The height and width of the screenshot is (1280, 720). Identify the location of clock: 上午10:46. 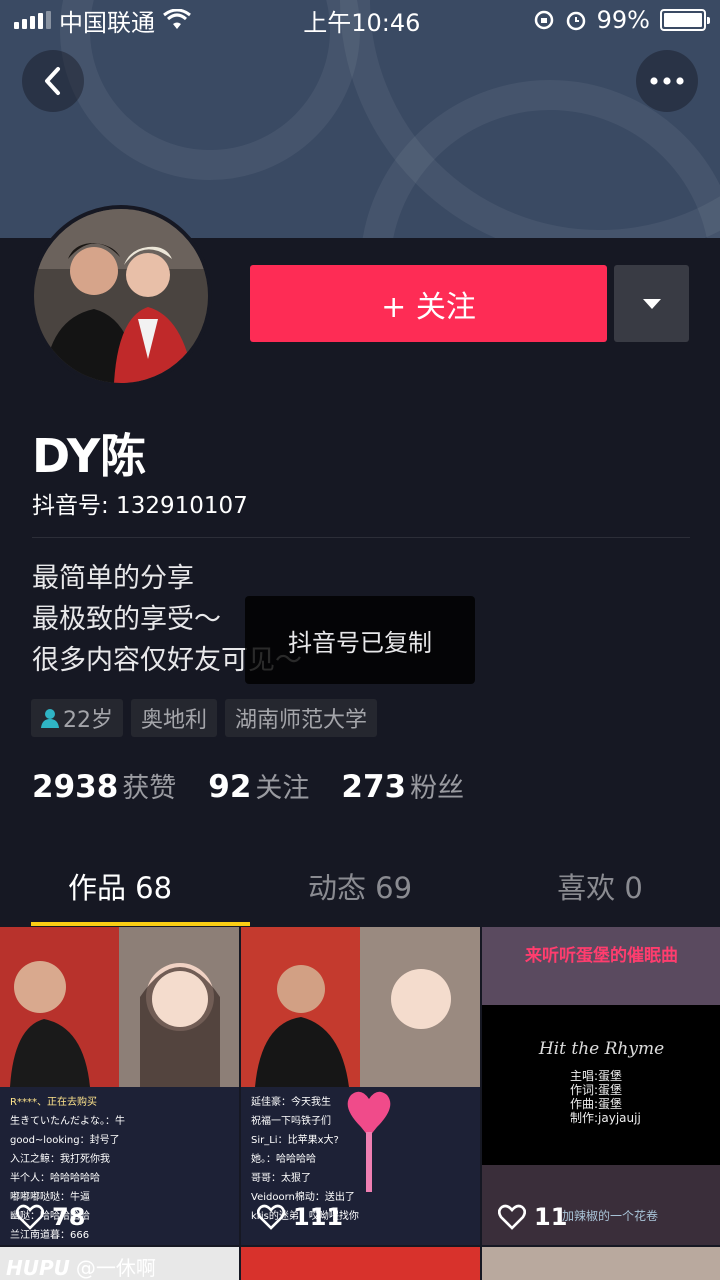
(362, 22).